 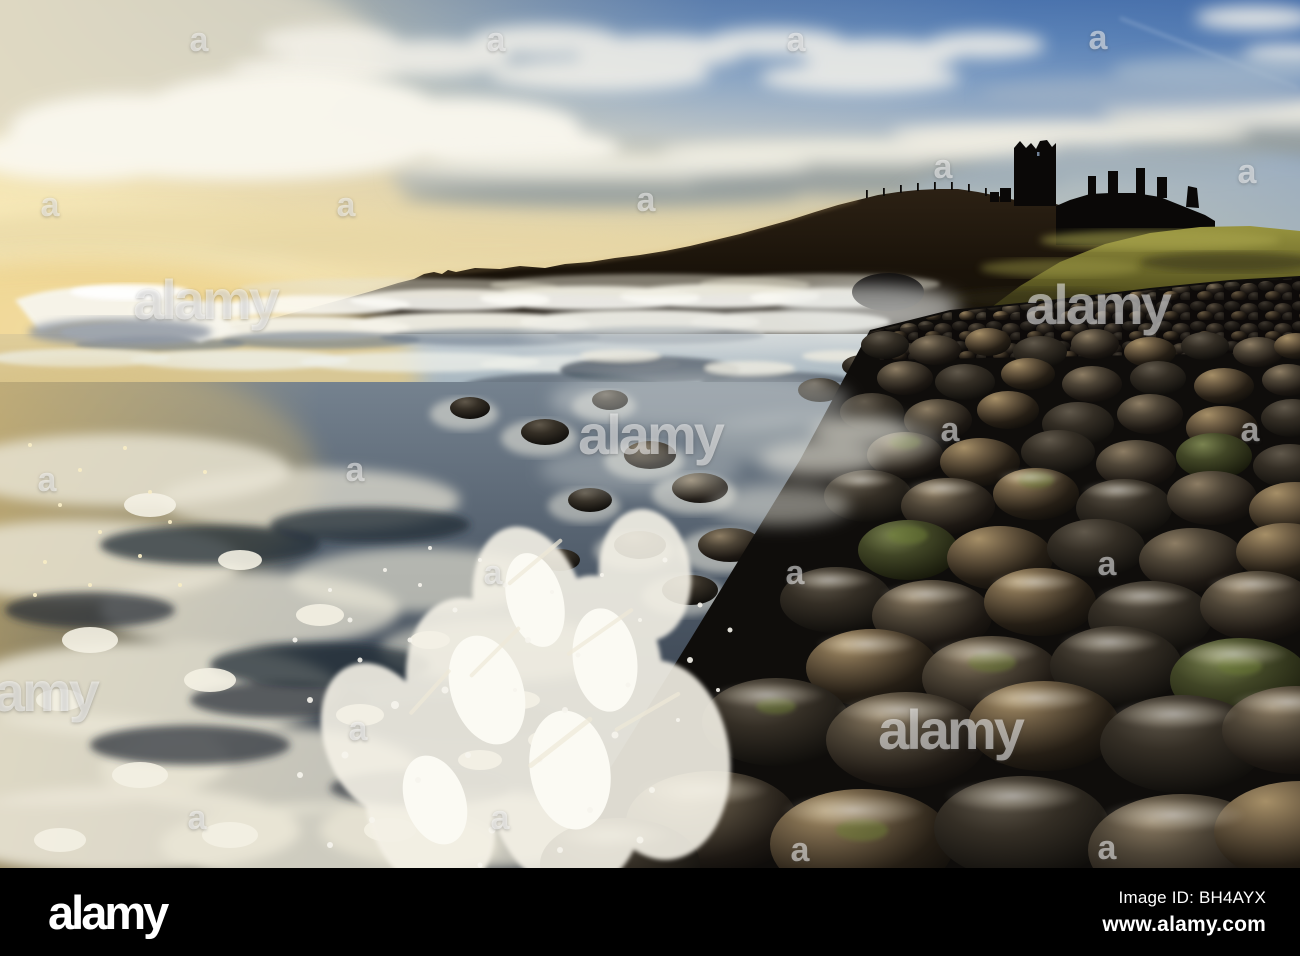 I want to click on footer-info: Image ID: BH4AYX www.alamy.com, so click(x=1184, y=912).